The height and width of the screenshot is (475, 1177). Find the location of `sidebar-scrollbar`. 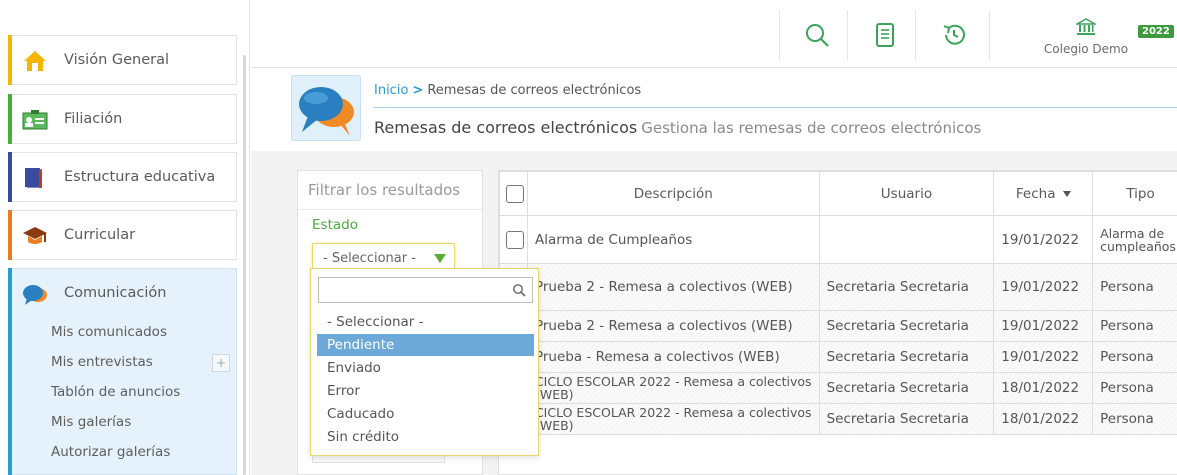

sidebar-scrollbar is located at coordinates (244, 265).